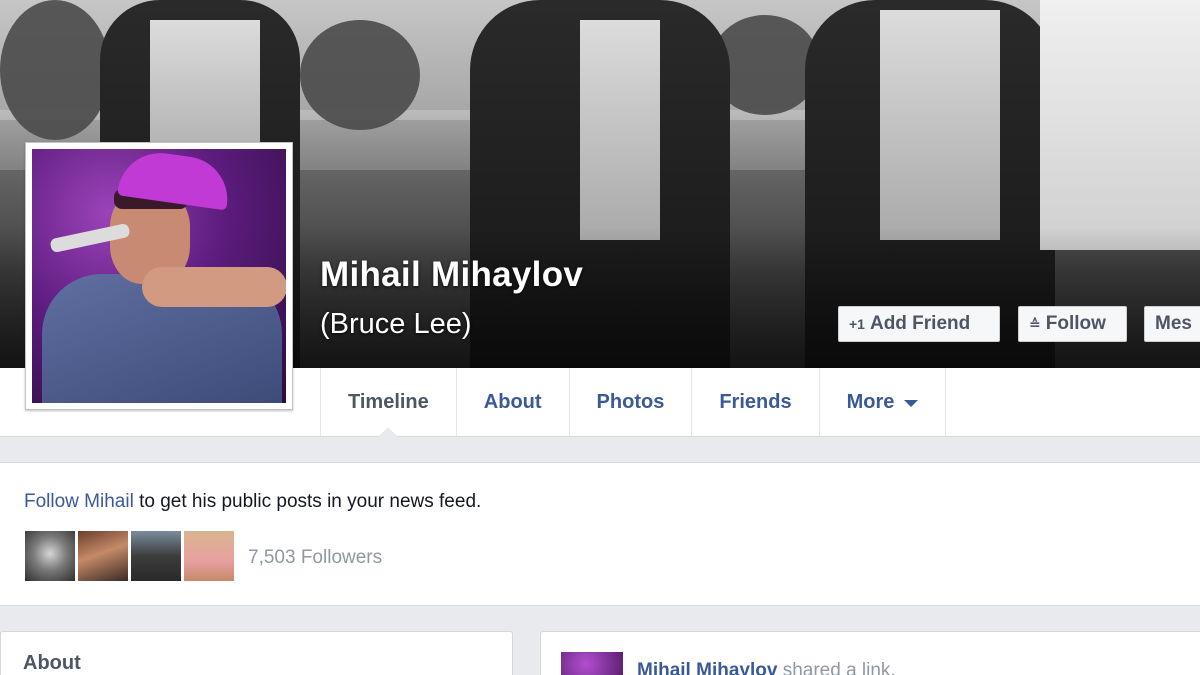 The image size is (1200, 675). I want to click on tab-friends: Friends, so click(756, 402).